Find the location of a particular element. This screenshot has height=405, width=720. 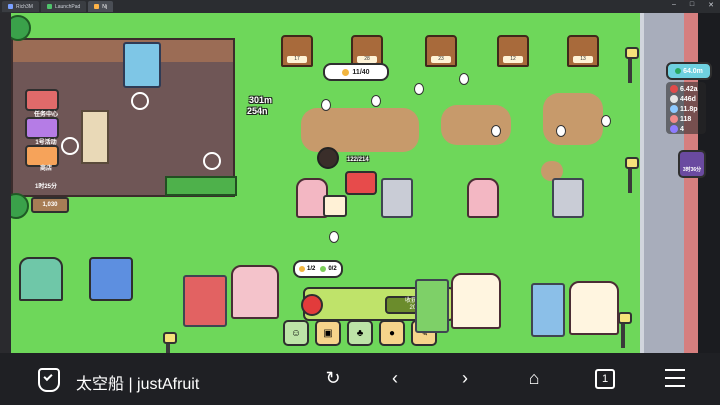

maximize-button: □ is located at coordinates (692, 5).